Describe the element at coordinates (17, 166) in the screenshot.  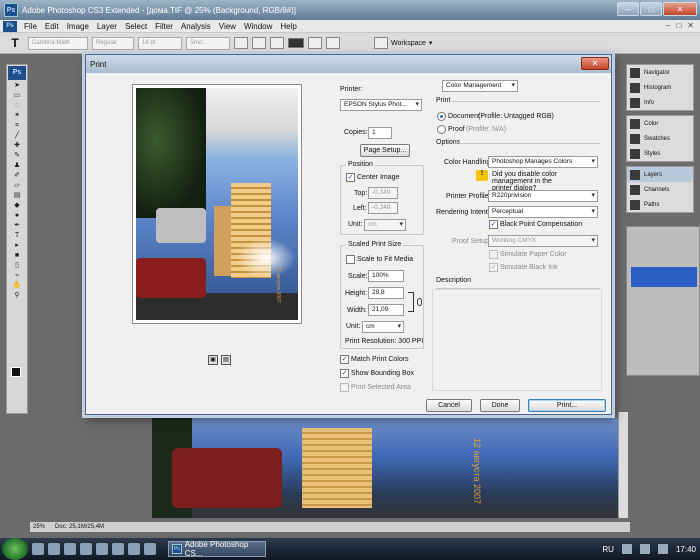
I see `clone-stamp-tool-icon: ♟` at that location.